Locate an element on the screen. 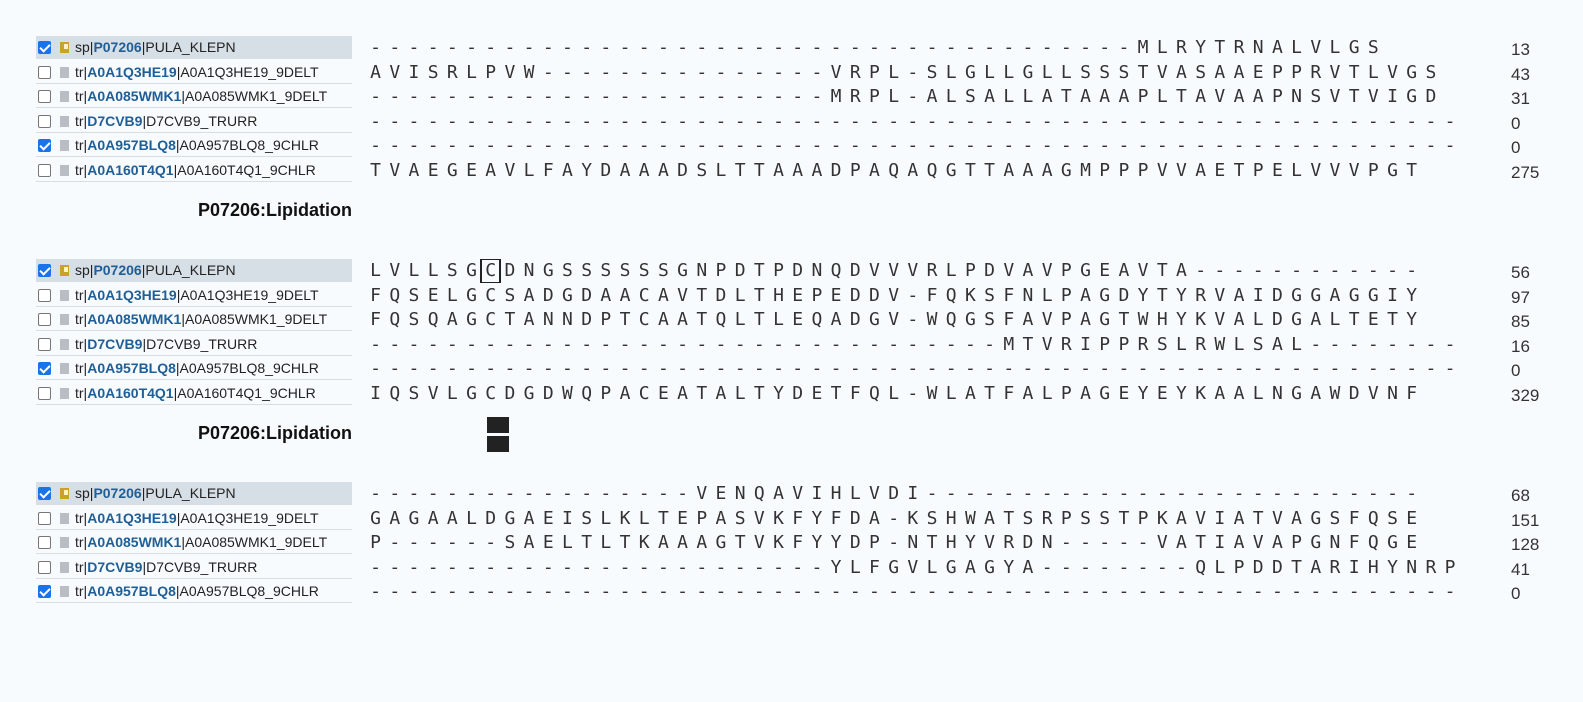 The image size is (1583, 702). residue-end-position: 329 is located at coordinates (1525, 395).